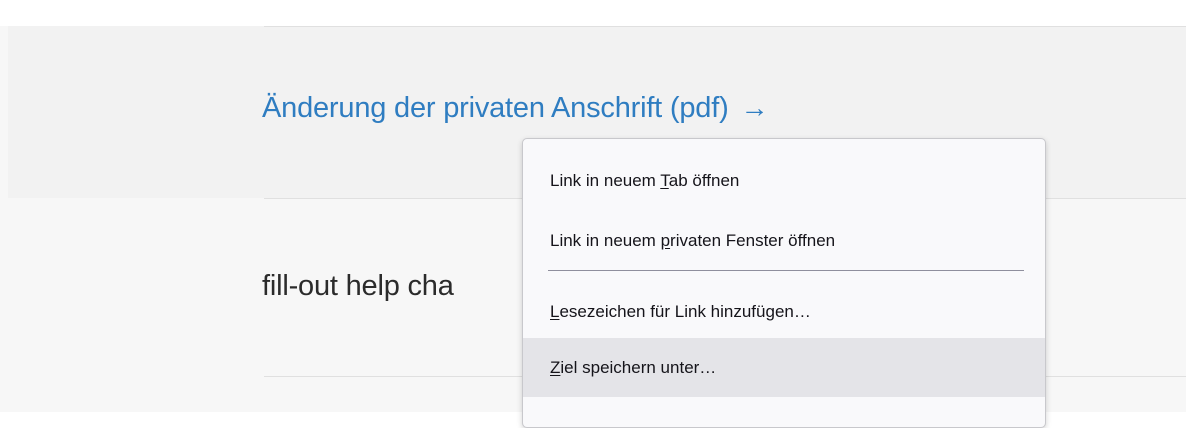 The width and height of the screenshot is (1186, 428). I want to click on menu-item-open-link-in-private-window: Link in neuem privaten Fenster öffnen, so click(784, 240).